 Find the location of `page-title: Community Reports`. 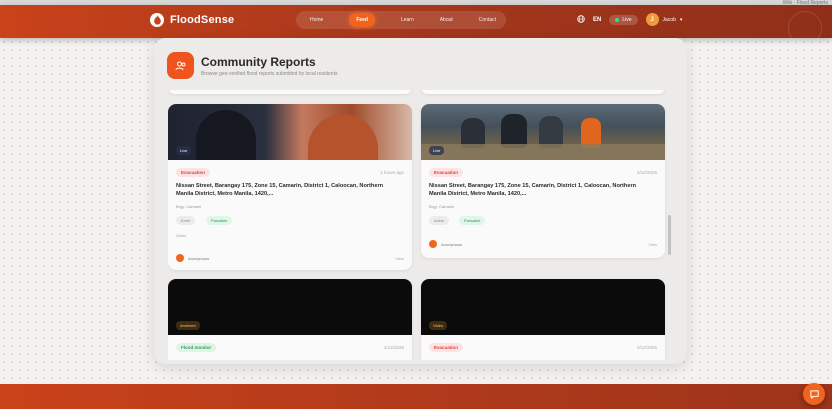

page-title: Community Reports is located at coordinates (258, 61).